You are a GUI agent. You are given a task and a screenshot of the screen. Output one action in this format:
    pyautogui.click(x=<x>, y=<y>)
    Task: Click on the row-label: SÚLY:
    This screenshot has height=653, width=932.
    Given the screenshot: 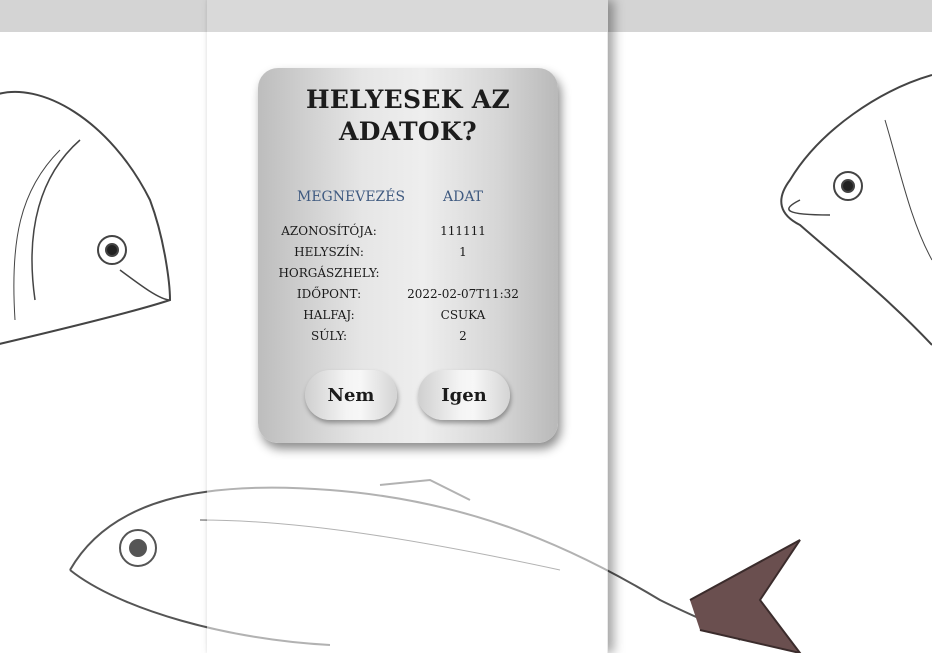 What is the action you would take?
    pyautogui.click(x=329, y=336)
    